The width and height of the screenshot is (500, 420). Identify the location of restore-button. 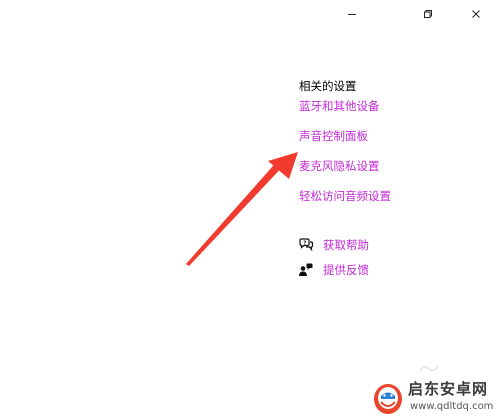
(428, 14).